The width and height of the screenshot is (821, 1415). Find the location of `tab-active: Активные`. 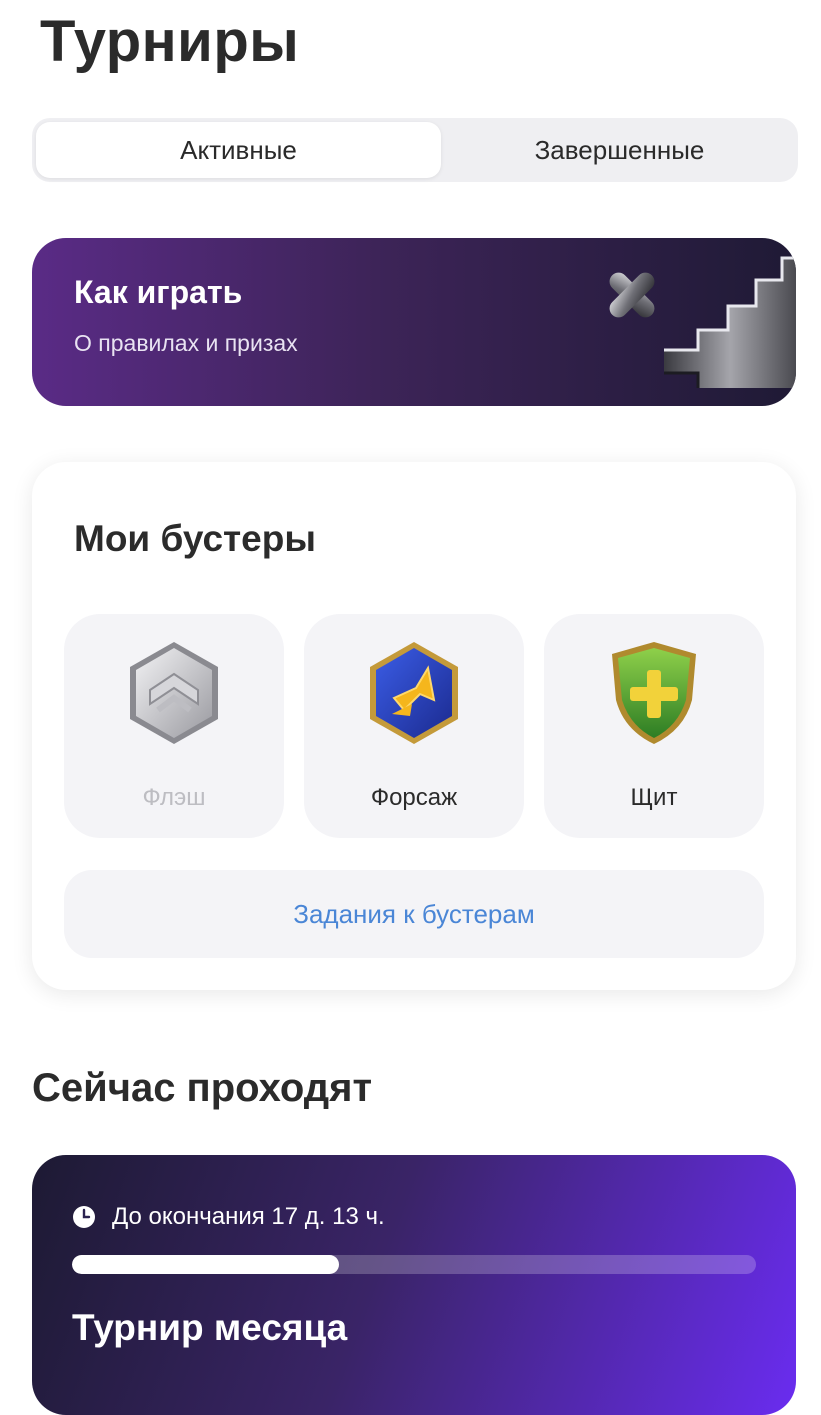

tab-active: Активные is located at coordinates (238, 150).